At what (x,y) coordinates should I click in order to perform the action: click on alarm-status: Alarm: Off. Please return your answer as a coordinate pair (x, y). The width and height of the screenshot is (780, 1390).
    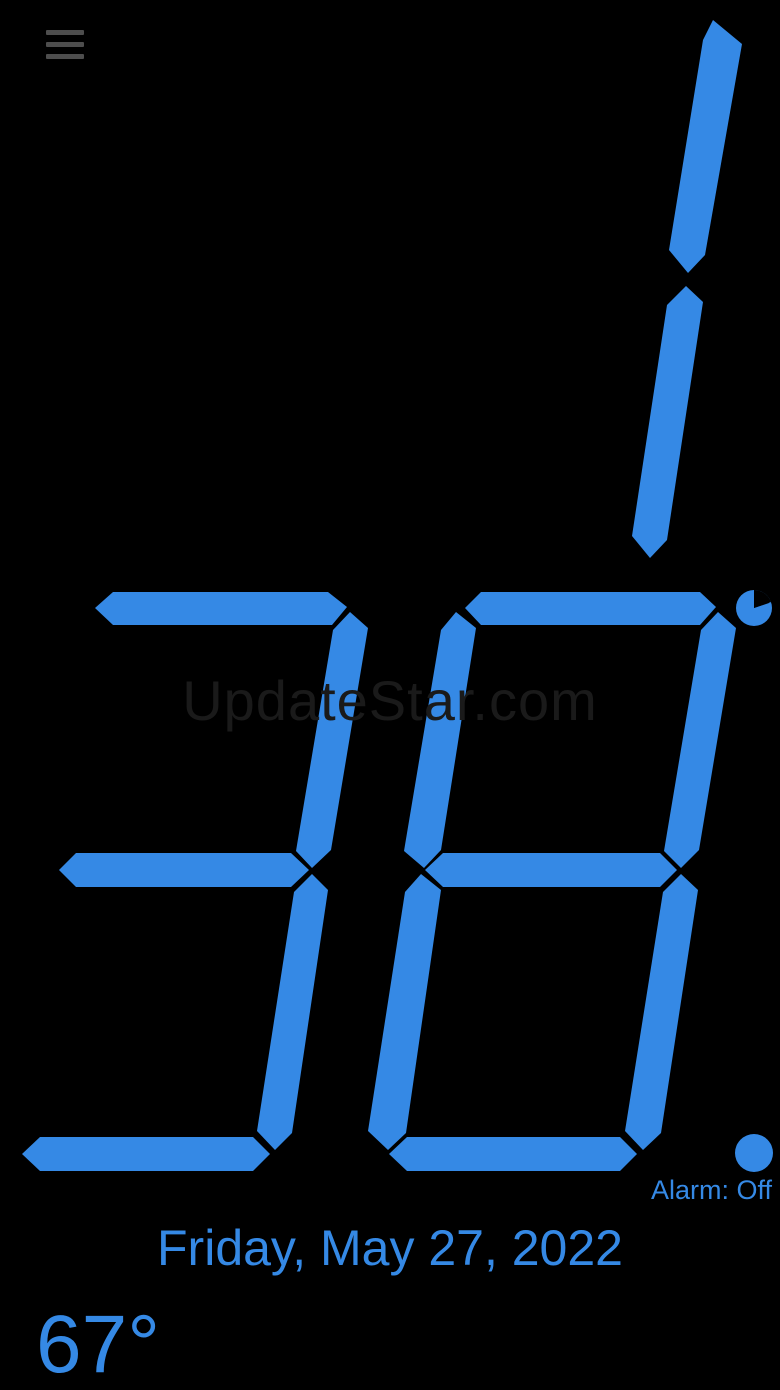
    Looking at the image, I should click on (711, 1190).